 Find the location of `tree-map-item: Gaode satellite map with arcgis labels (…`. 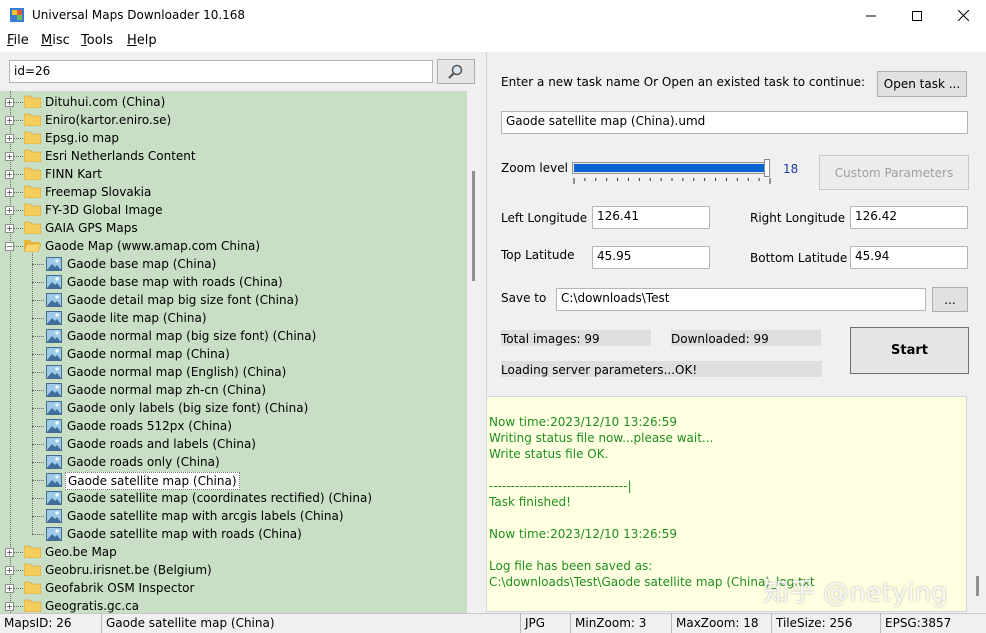

tree-map-item: Gaode satellite map with arcgis labels (… is located at coordinates (233, 516).